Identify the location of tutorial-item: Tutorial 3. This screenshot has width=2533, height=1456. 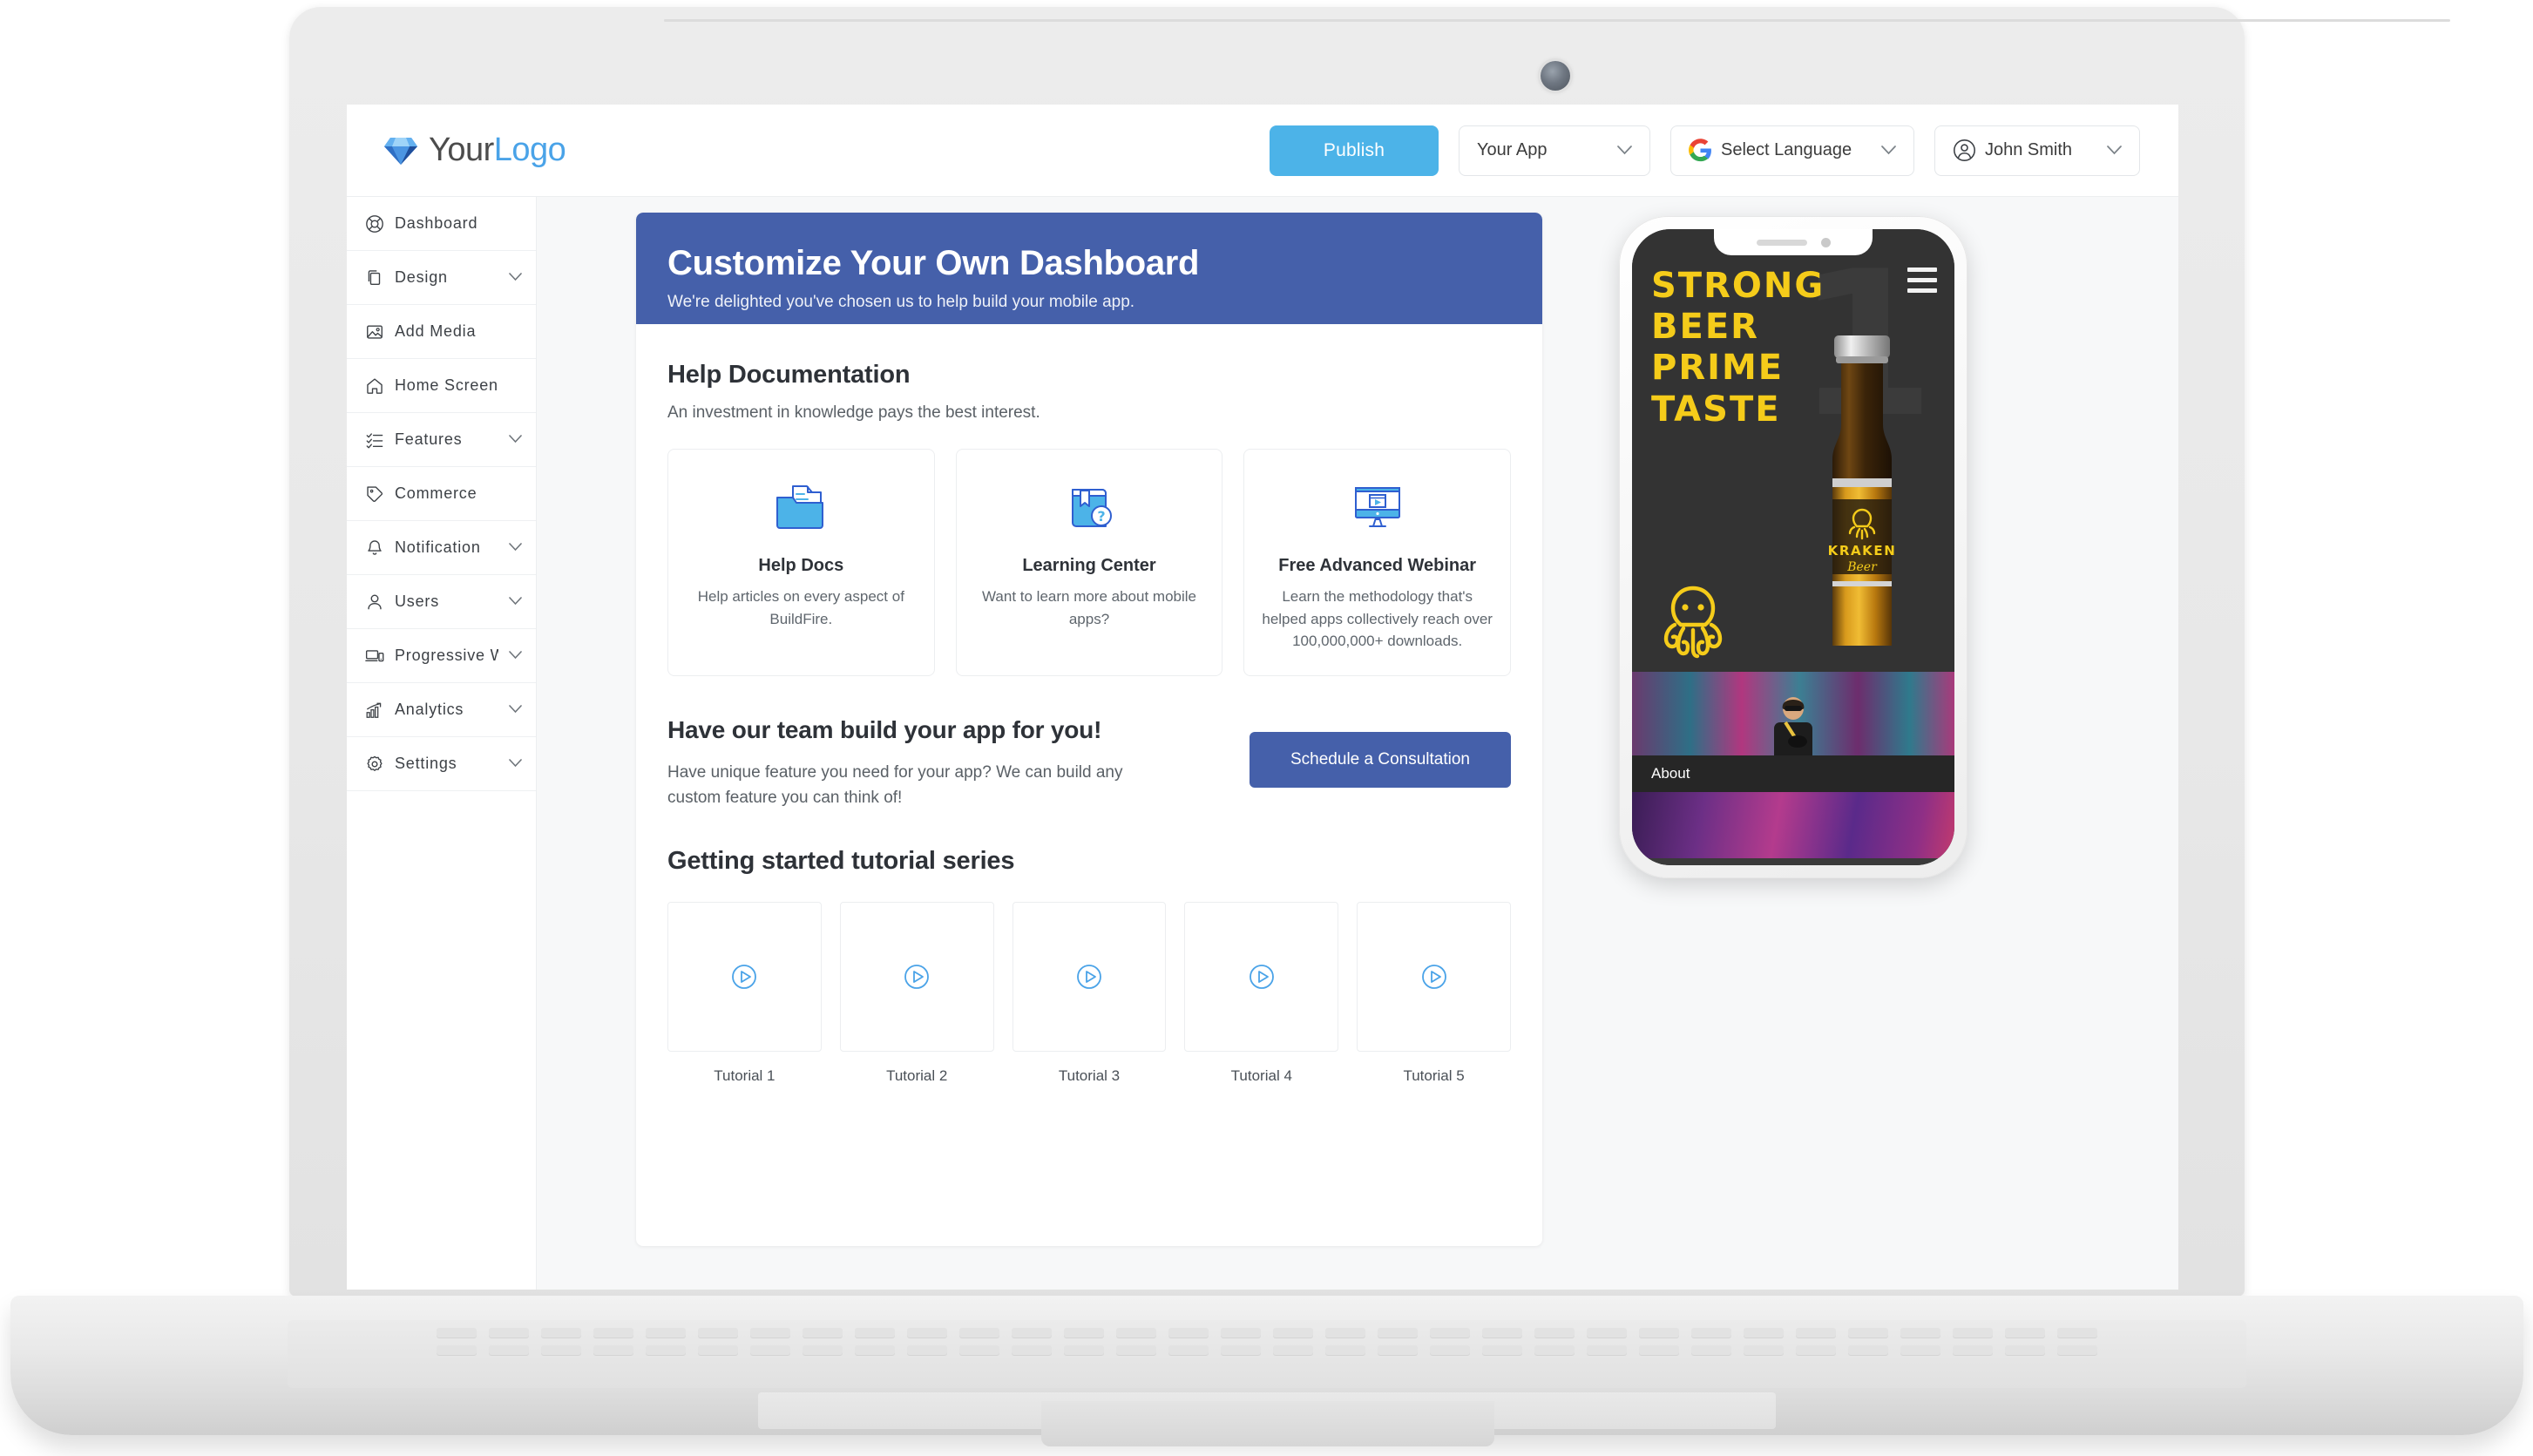
(1089, 993).